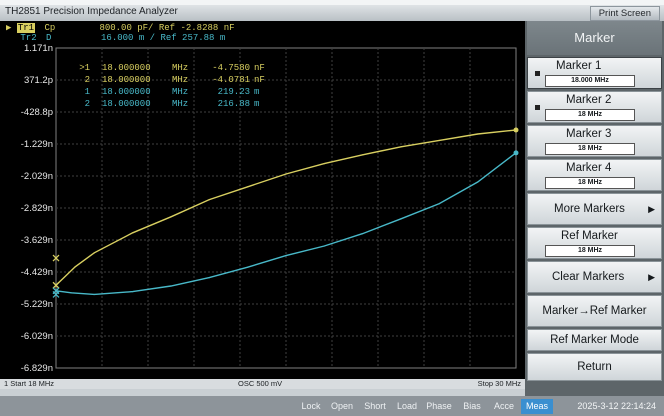  Describe the element at coordinates (115, 28) in the screenshot. I see `trace1-scale: 800.00` at that location.